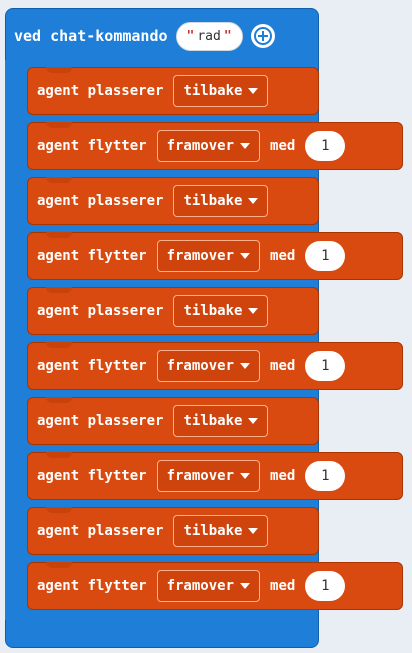  Describe the element at coordinates (262, 36) in the screenshot. I see `plus-circle-icon` at that location.